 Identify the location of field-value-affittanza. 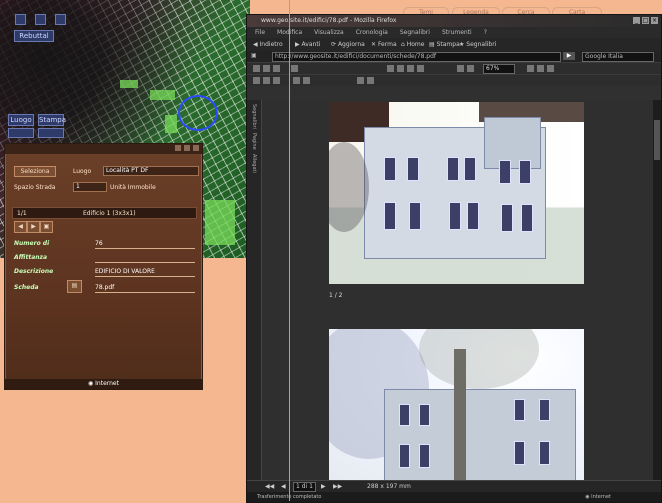
(145, 258).